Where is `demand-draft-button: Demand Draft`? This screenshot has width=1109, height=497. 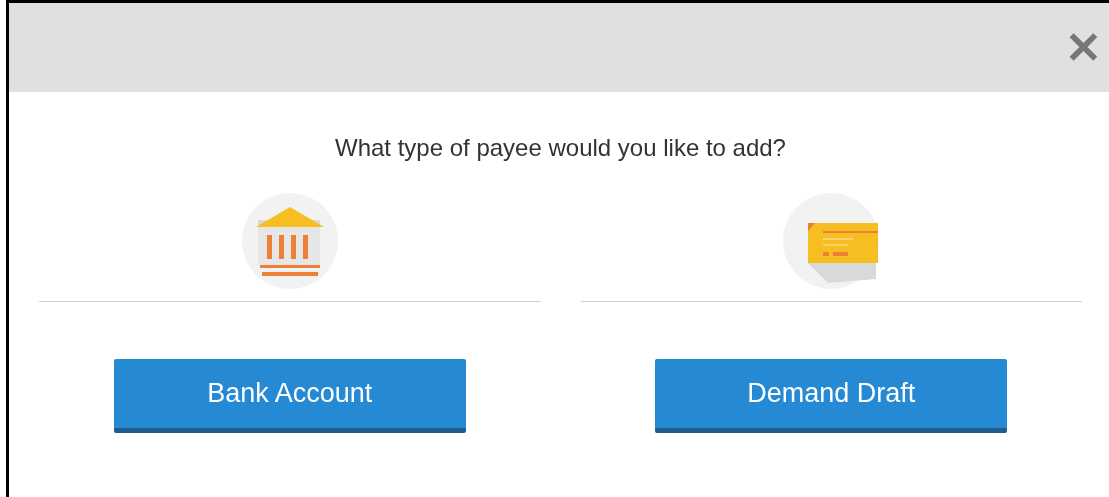
demand-draft-button: Demand Draft is located at coordinates (831, 396).